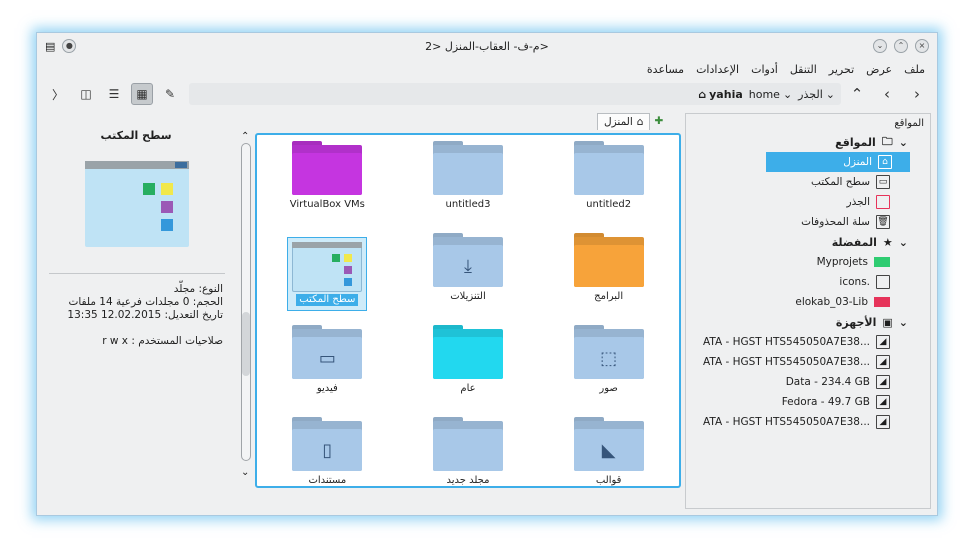 Image resolution: width=974 pixels, height=552 pixels. I want to click on info-type: النوع: مجلّد, so click(198, 289).